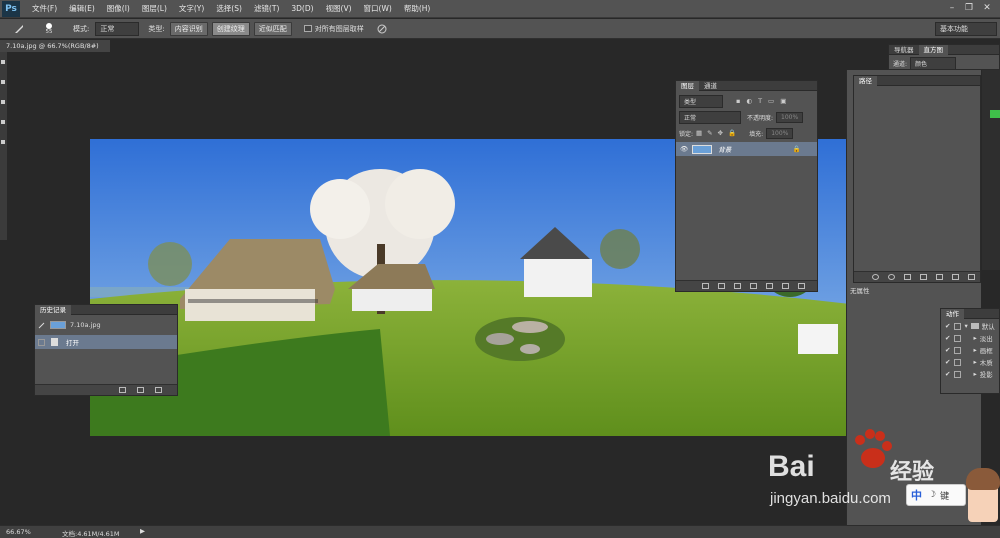 This screenshot has width=1000, height=538. Describe the element at coordinates (952, 313) in the screenshot. I see `tab-actions: 动作` at that location.